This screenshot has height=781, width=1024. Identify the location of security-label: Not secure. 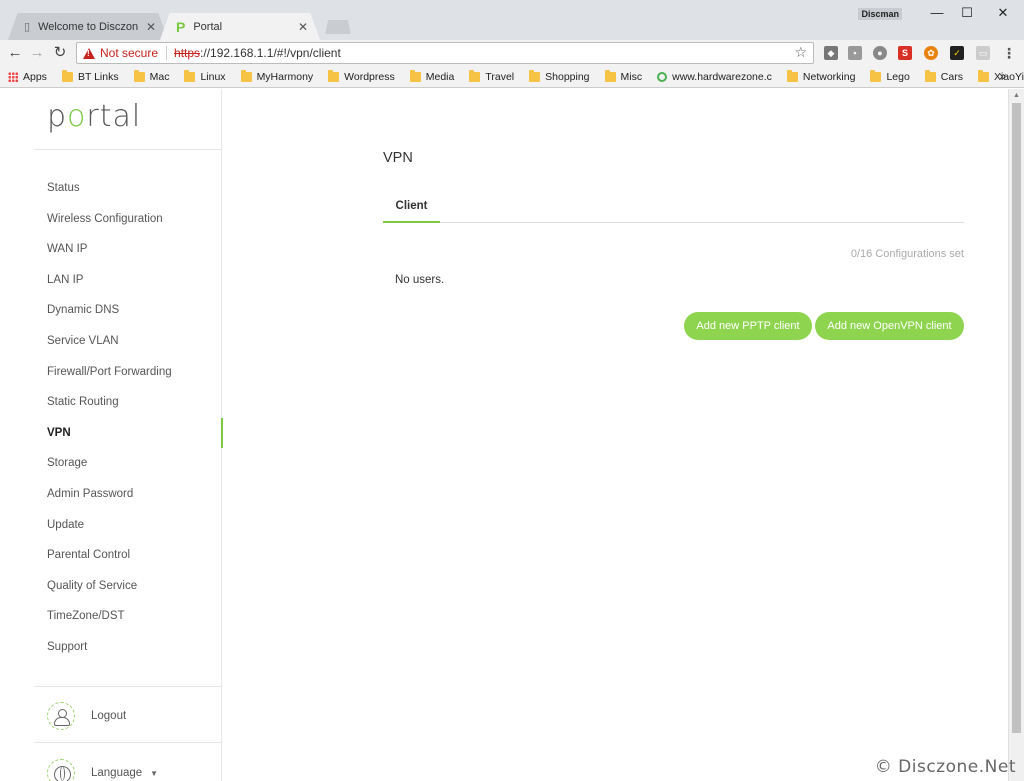
(129, 53).